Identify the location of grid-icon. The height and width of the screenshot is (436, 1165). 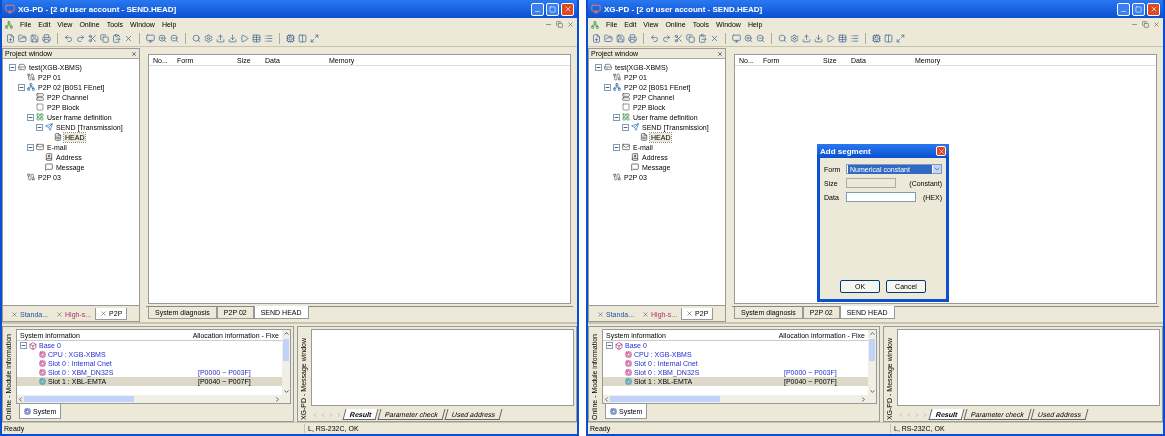
(40, 117).